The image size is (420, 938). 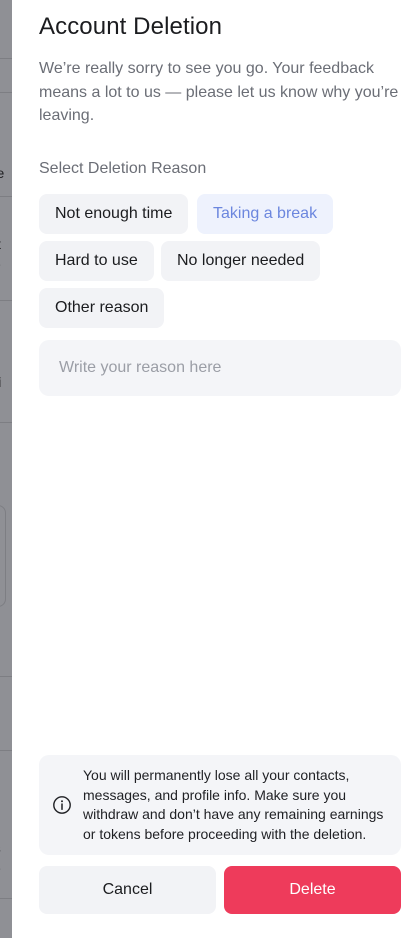 I want to click on background-page-overlay: are t tie gi ns tie, so click(x=6, y=469).